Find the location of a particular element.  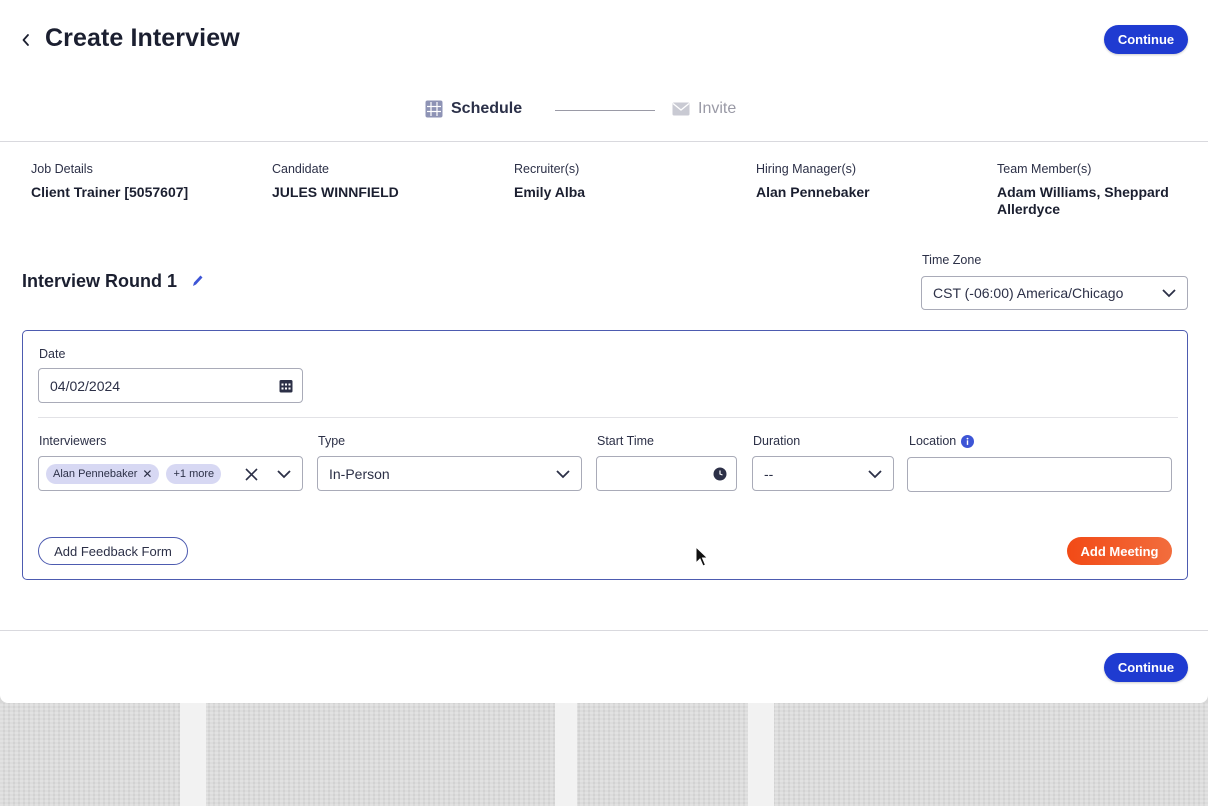

add-feedback-form-button: Add Feedback Form is located at coordinates (113, 551).